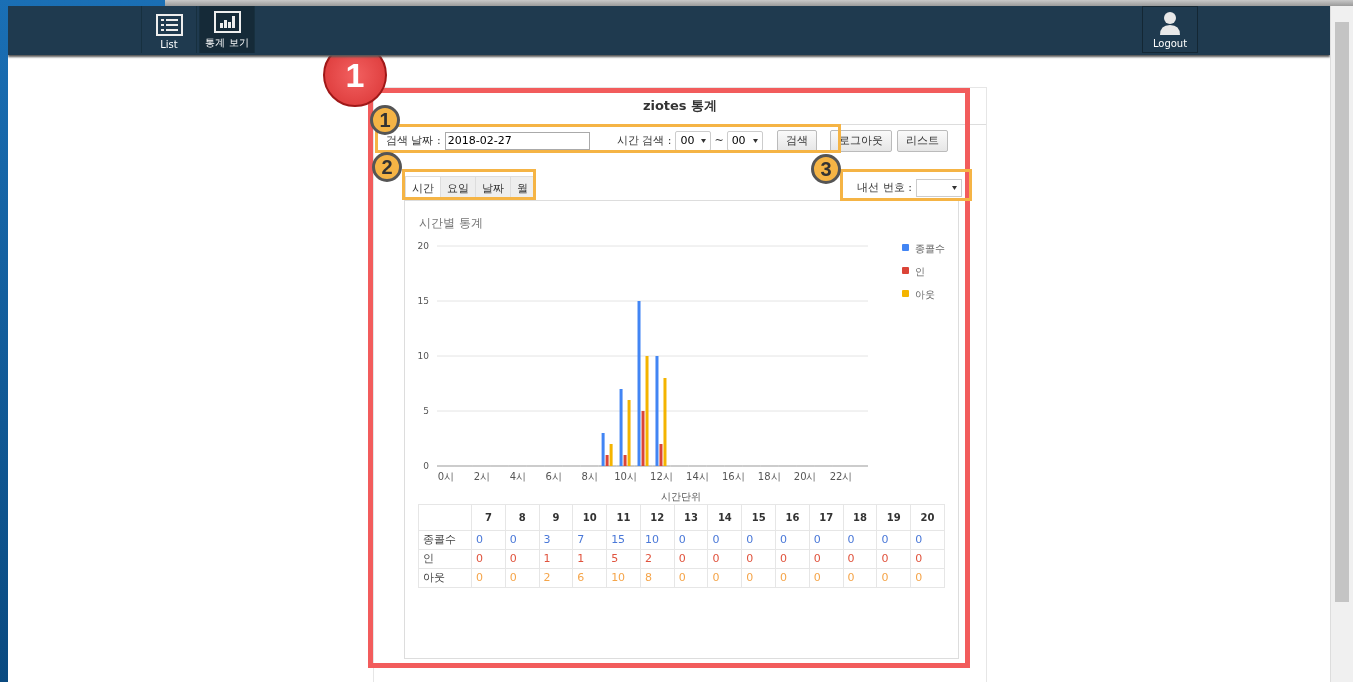 Image resolution: width=1353 pixels, height=682 pixels. What do you see at coordinates (493, 187) in the screenshot?
I see `stats-tab: 날짜` at bounding box center [493, 187].